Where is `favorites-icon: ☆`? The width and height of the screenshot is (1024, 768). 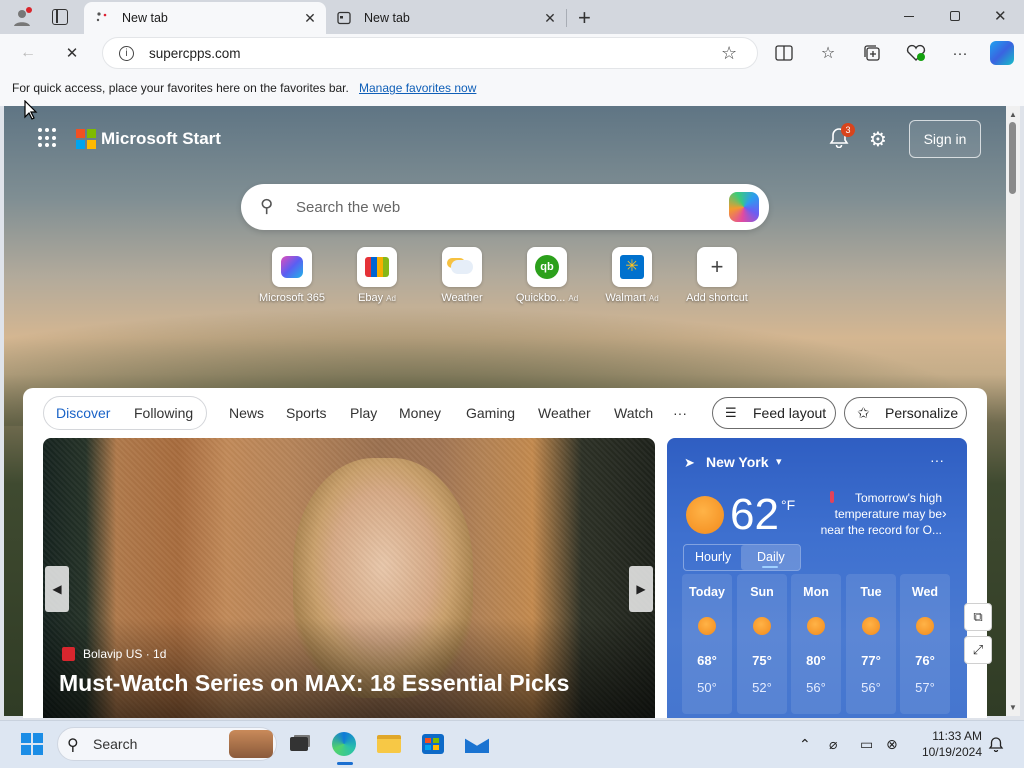
favorites-icon: ☆ is located at coordinates (828, 53).